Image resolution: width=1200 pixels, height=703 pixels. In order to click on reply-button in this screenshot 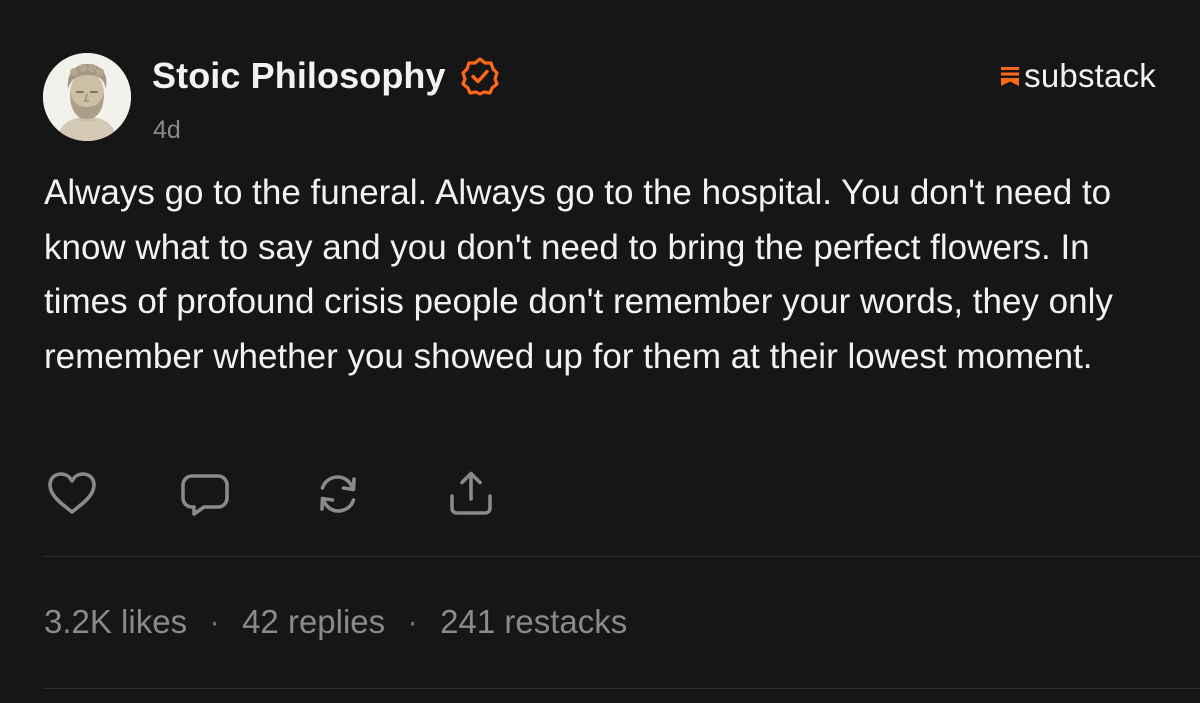, I will do `click(205, 494)`.